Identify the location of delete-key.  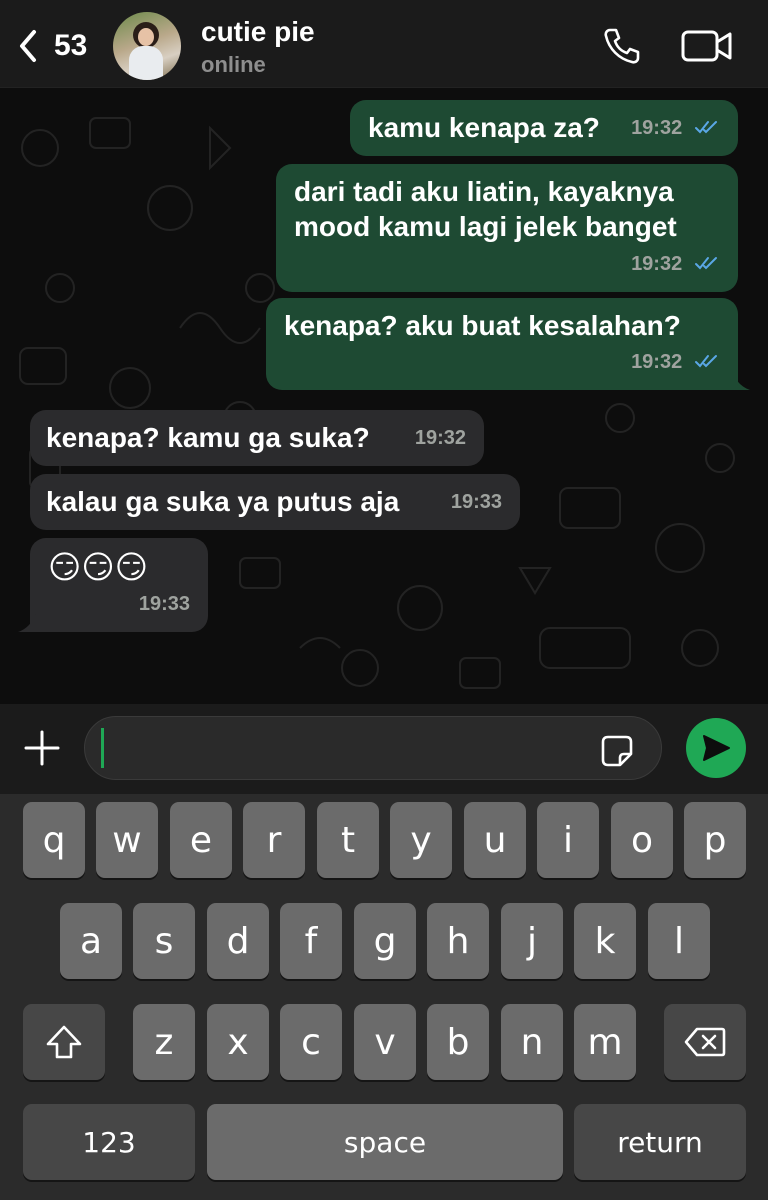
(705, 1042).